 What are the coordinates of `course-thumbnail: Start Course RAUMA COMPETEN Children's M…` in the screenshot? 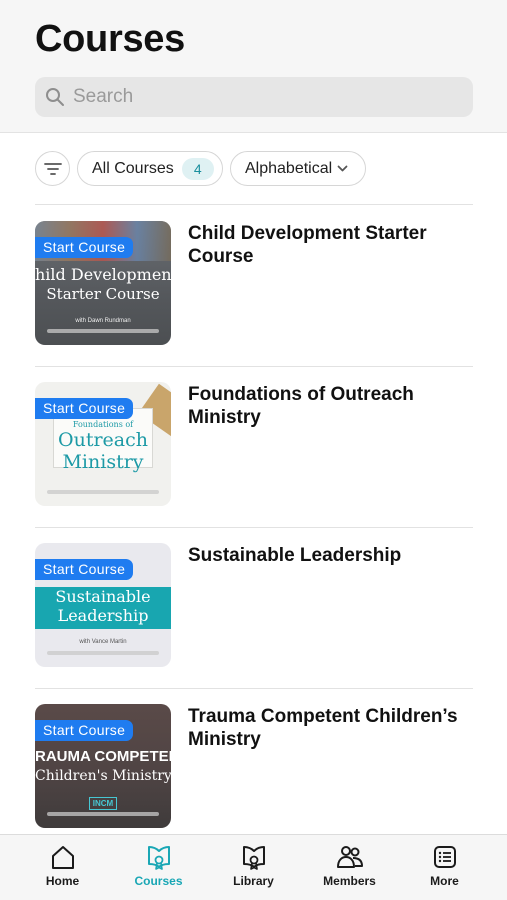 It's located at (103, 766).